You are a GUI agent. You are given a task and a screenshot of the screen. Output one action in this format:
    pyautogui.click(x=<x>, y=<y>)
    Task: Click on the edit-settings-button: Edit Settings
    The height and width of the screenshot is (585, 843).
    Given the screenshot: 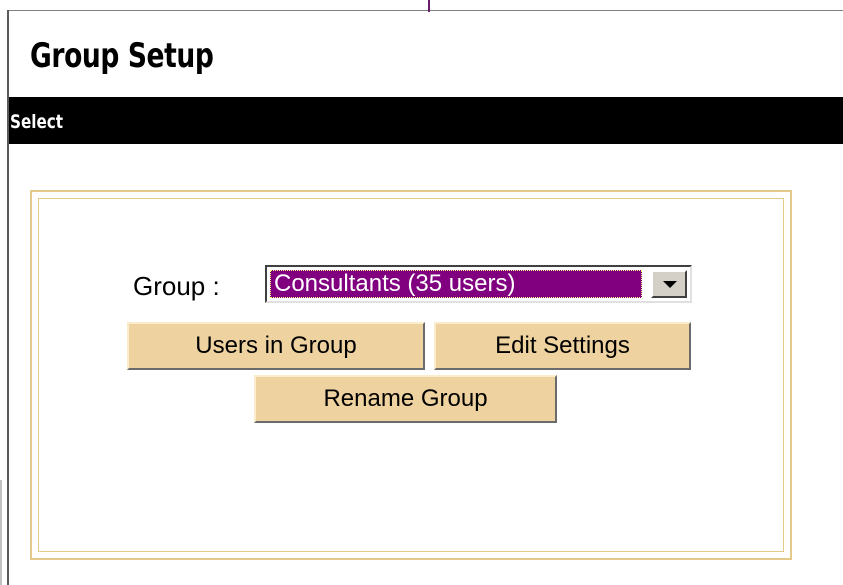 What is the action you would take?
    pyautogui.click(x=562, y=346)
    